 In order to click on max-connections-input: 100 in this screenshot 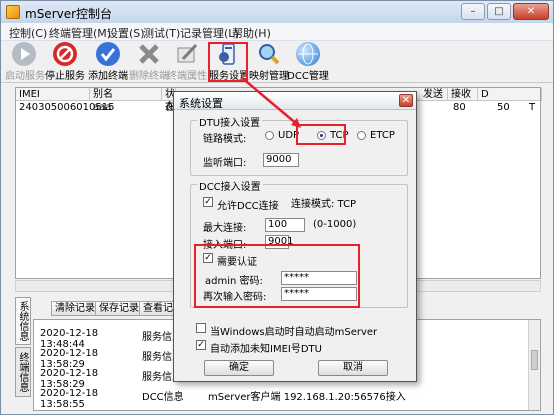, I will do `click(285, 225)`.